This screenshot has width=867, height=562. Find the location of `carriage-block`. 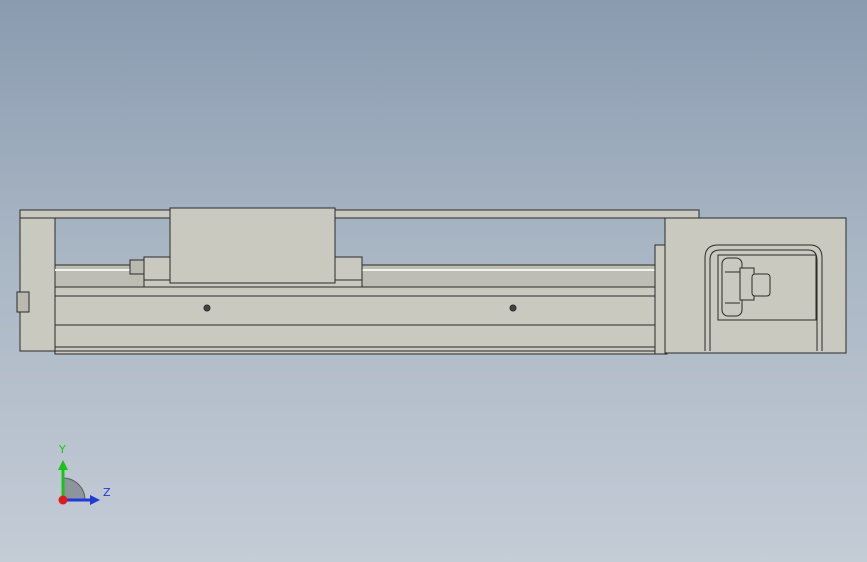

carriage-block is located at coordinates (252, 245).